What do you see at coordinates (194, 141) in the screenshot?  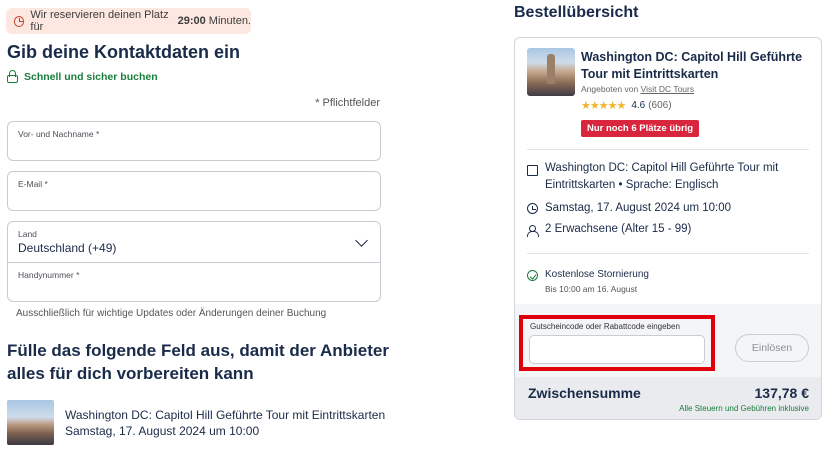 I see `name-field: Vor- und Nachname *` at bounding box center [194, 141].